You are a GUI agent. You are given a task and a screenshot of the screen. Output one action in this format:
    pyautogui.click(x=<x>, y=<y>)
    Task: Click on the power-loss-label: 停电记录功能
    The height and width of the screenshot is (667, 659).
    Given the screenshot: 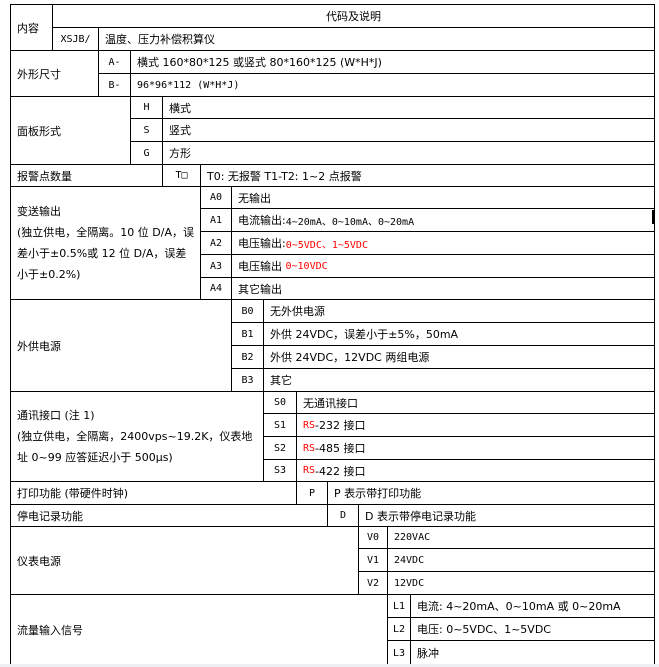 What is the action you would take?
    pyautogui.click(x=50, y=516)
    